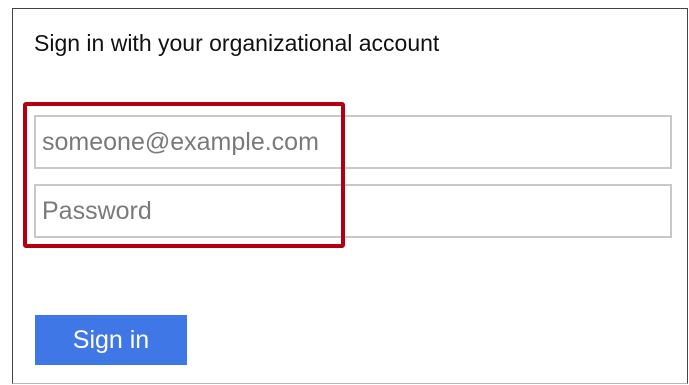  What do you see at coordinates (353, 142) in the screenshot?
I see `email-field` at bounding box center [353, 142].